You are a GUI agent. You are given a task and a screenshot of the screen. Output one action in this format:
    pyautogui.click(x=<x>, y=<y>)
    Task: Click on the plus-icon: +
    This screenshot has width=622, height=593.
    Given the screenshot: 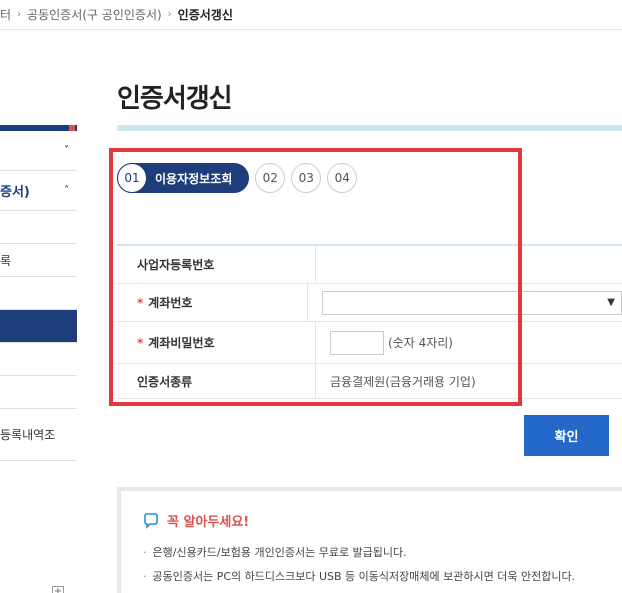 What is the action you would take?
    pyautogui.click(x=58, y=589)
    